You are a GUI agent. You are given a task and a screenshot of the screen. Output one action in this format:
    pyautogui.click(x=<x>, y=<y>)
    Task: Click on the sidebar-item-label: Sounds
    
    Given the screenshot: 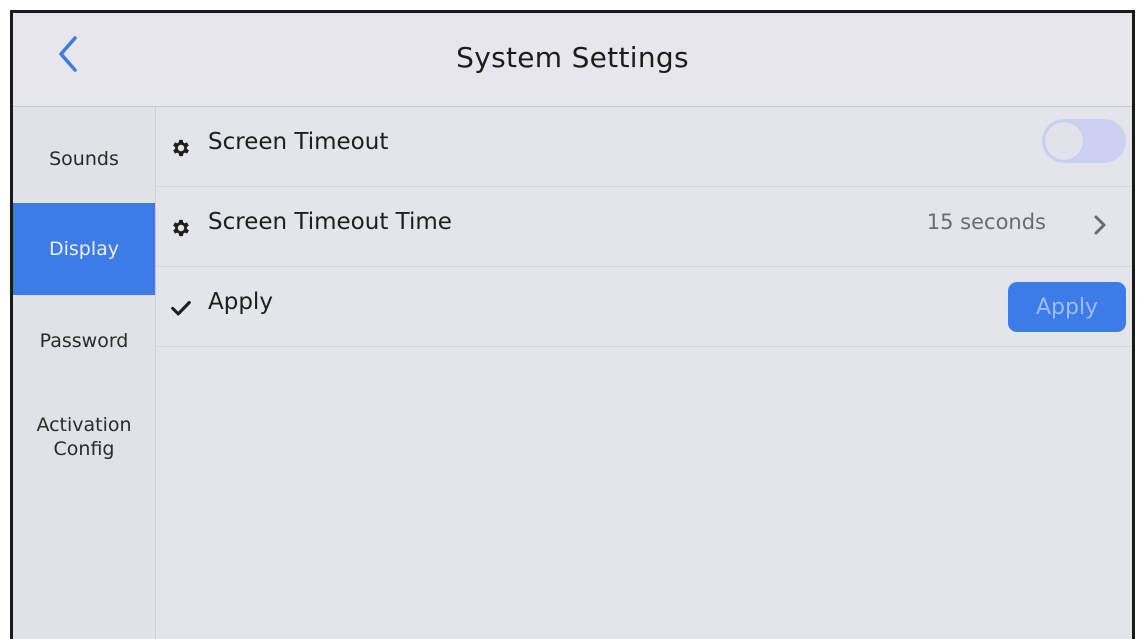 What is the action you would take?
    pyautogui.click(x=84, y=159)
    